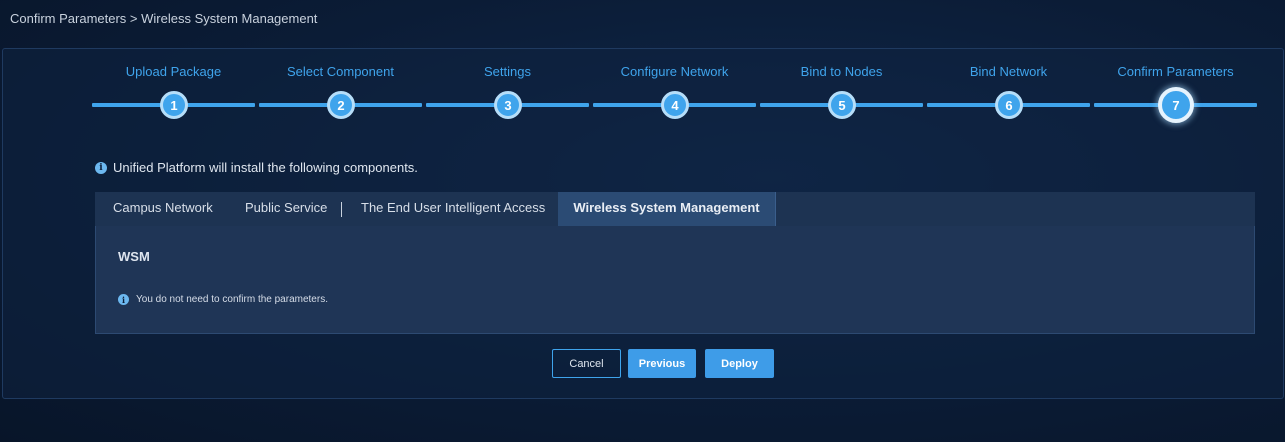 The width and height of the screenshot is (1285, 442). What do you see at coordinates (340, 71) in the screenshot?
I see `step-label: Select Component` at bounding box center [340, 71].